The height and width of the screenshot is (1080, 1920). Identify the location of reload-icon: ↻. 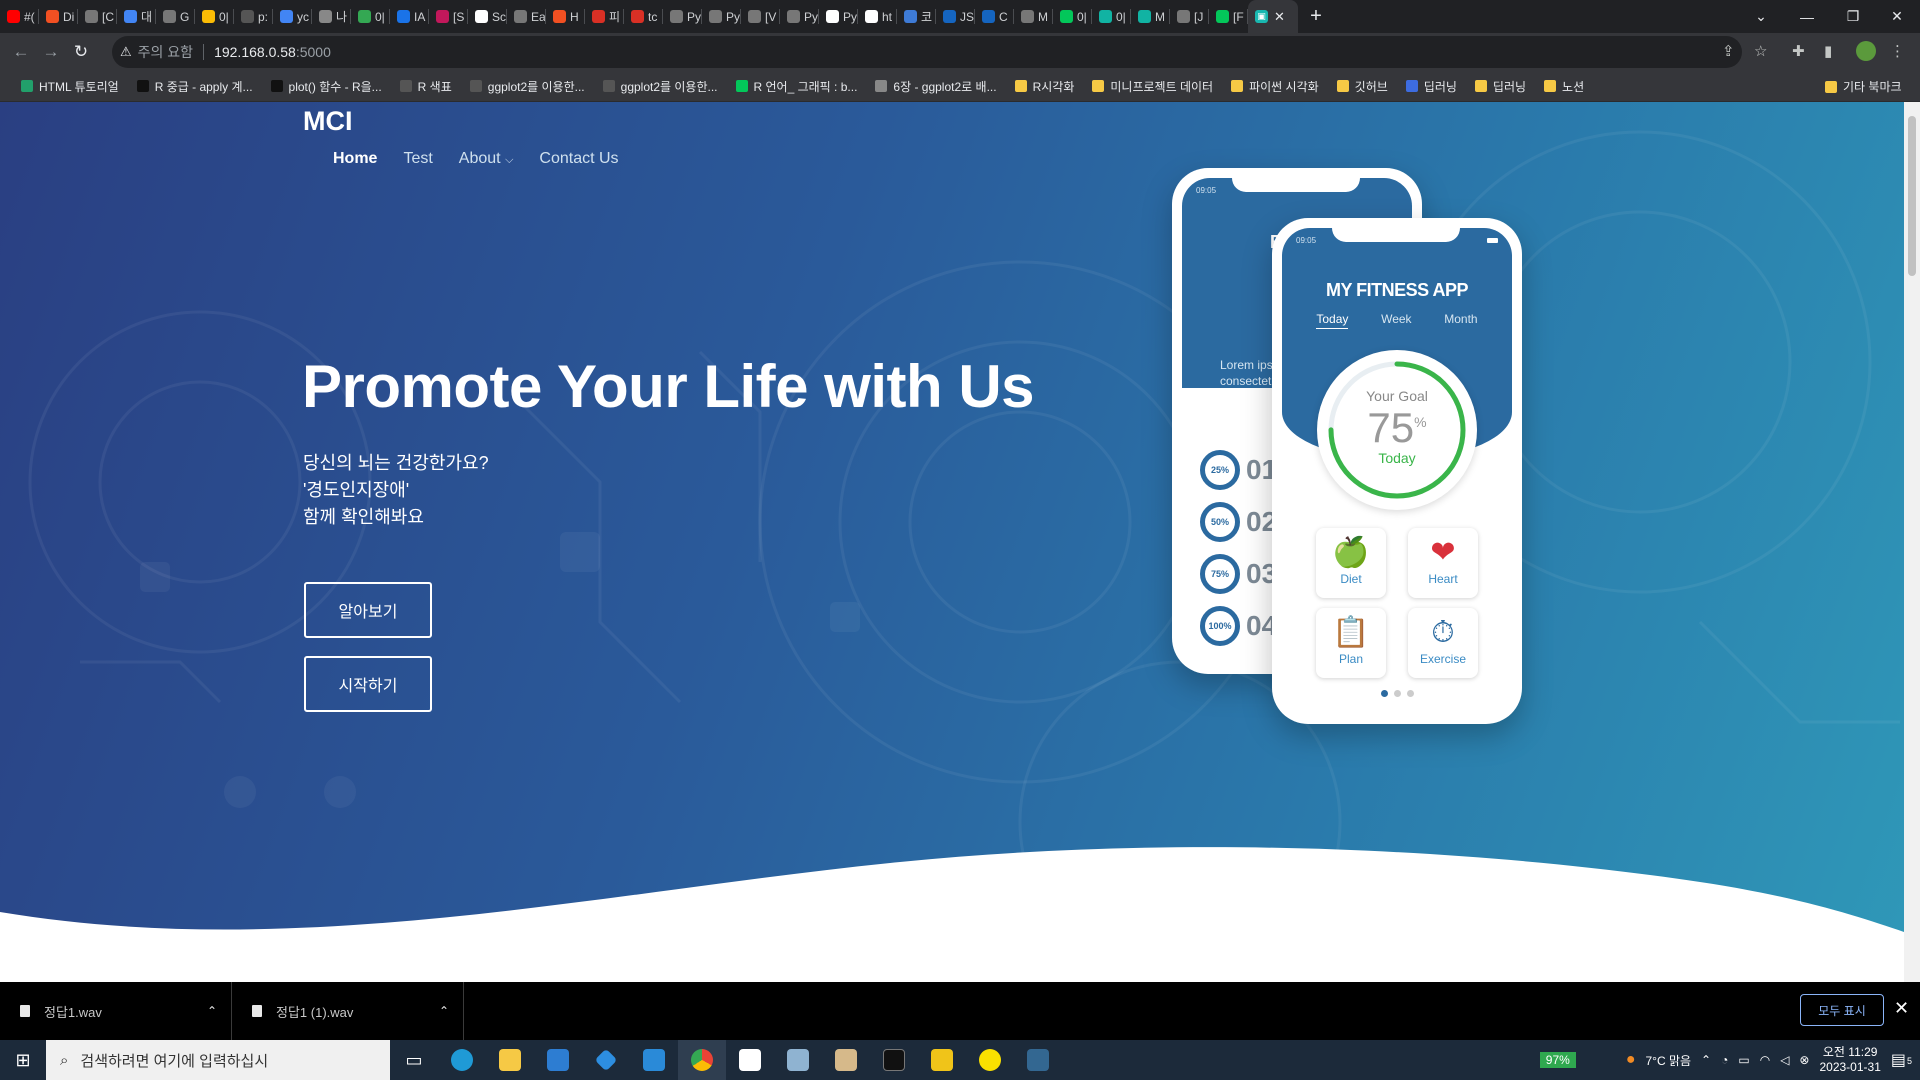
(81, 52).